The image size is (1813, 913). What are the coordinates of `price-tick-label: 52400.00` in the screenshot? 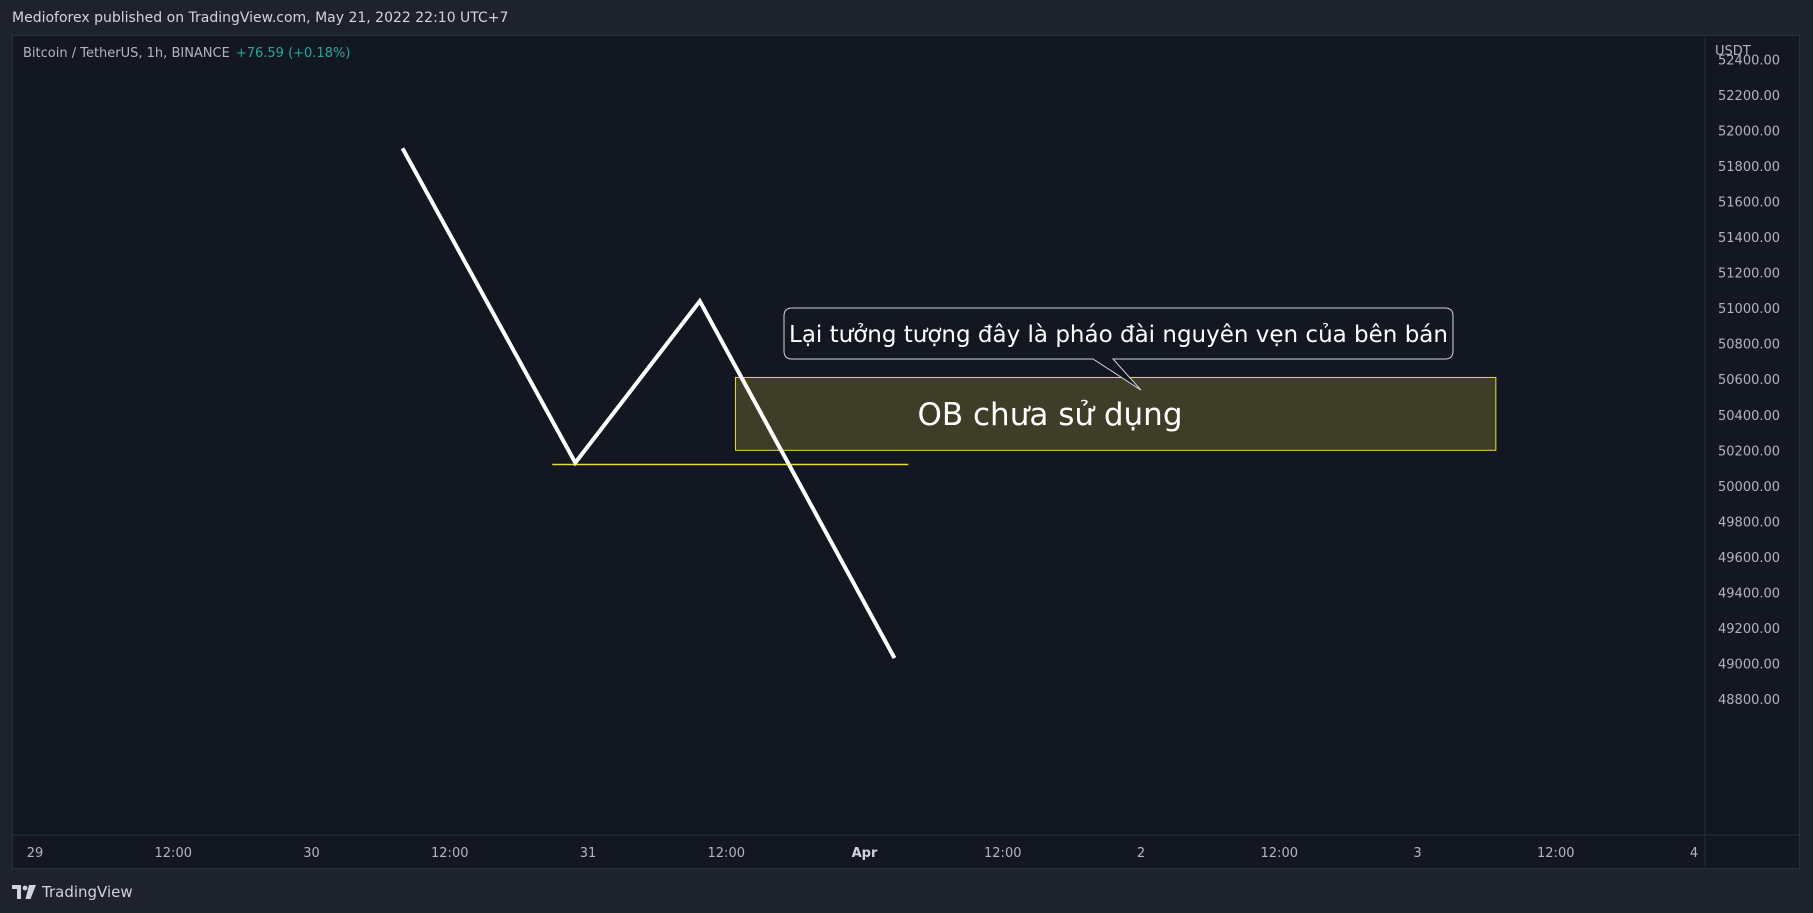 It's located at (1749, 60).